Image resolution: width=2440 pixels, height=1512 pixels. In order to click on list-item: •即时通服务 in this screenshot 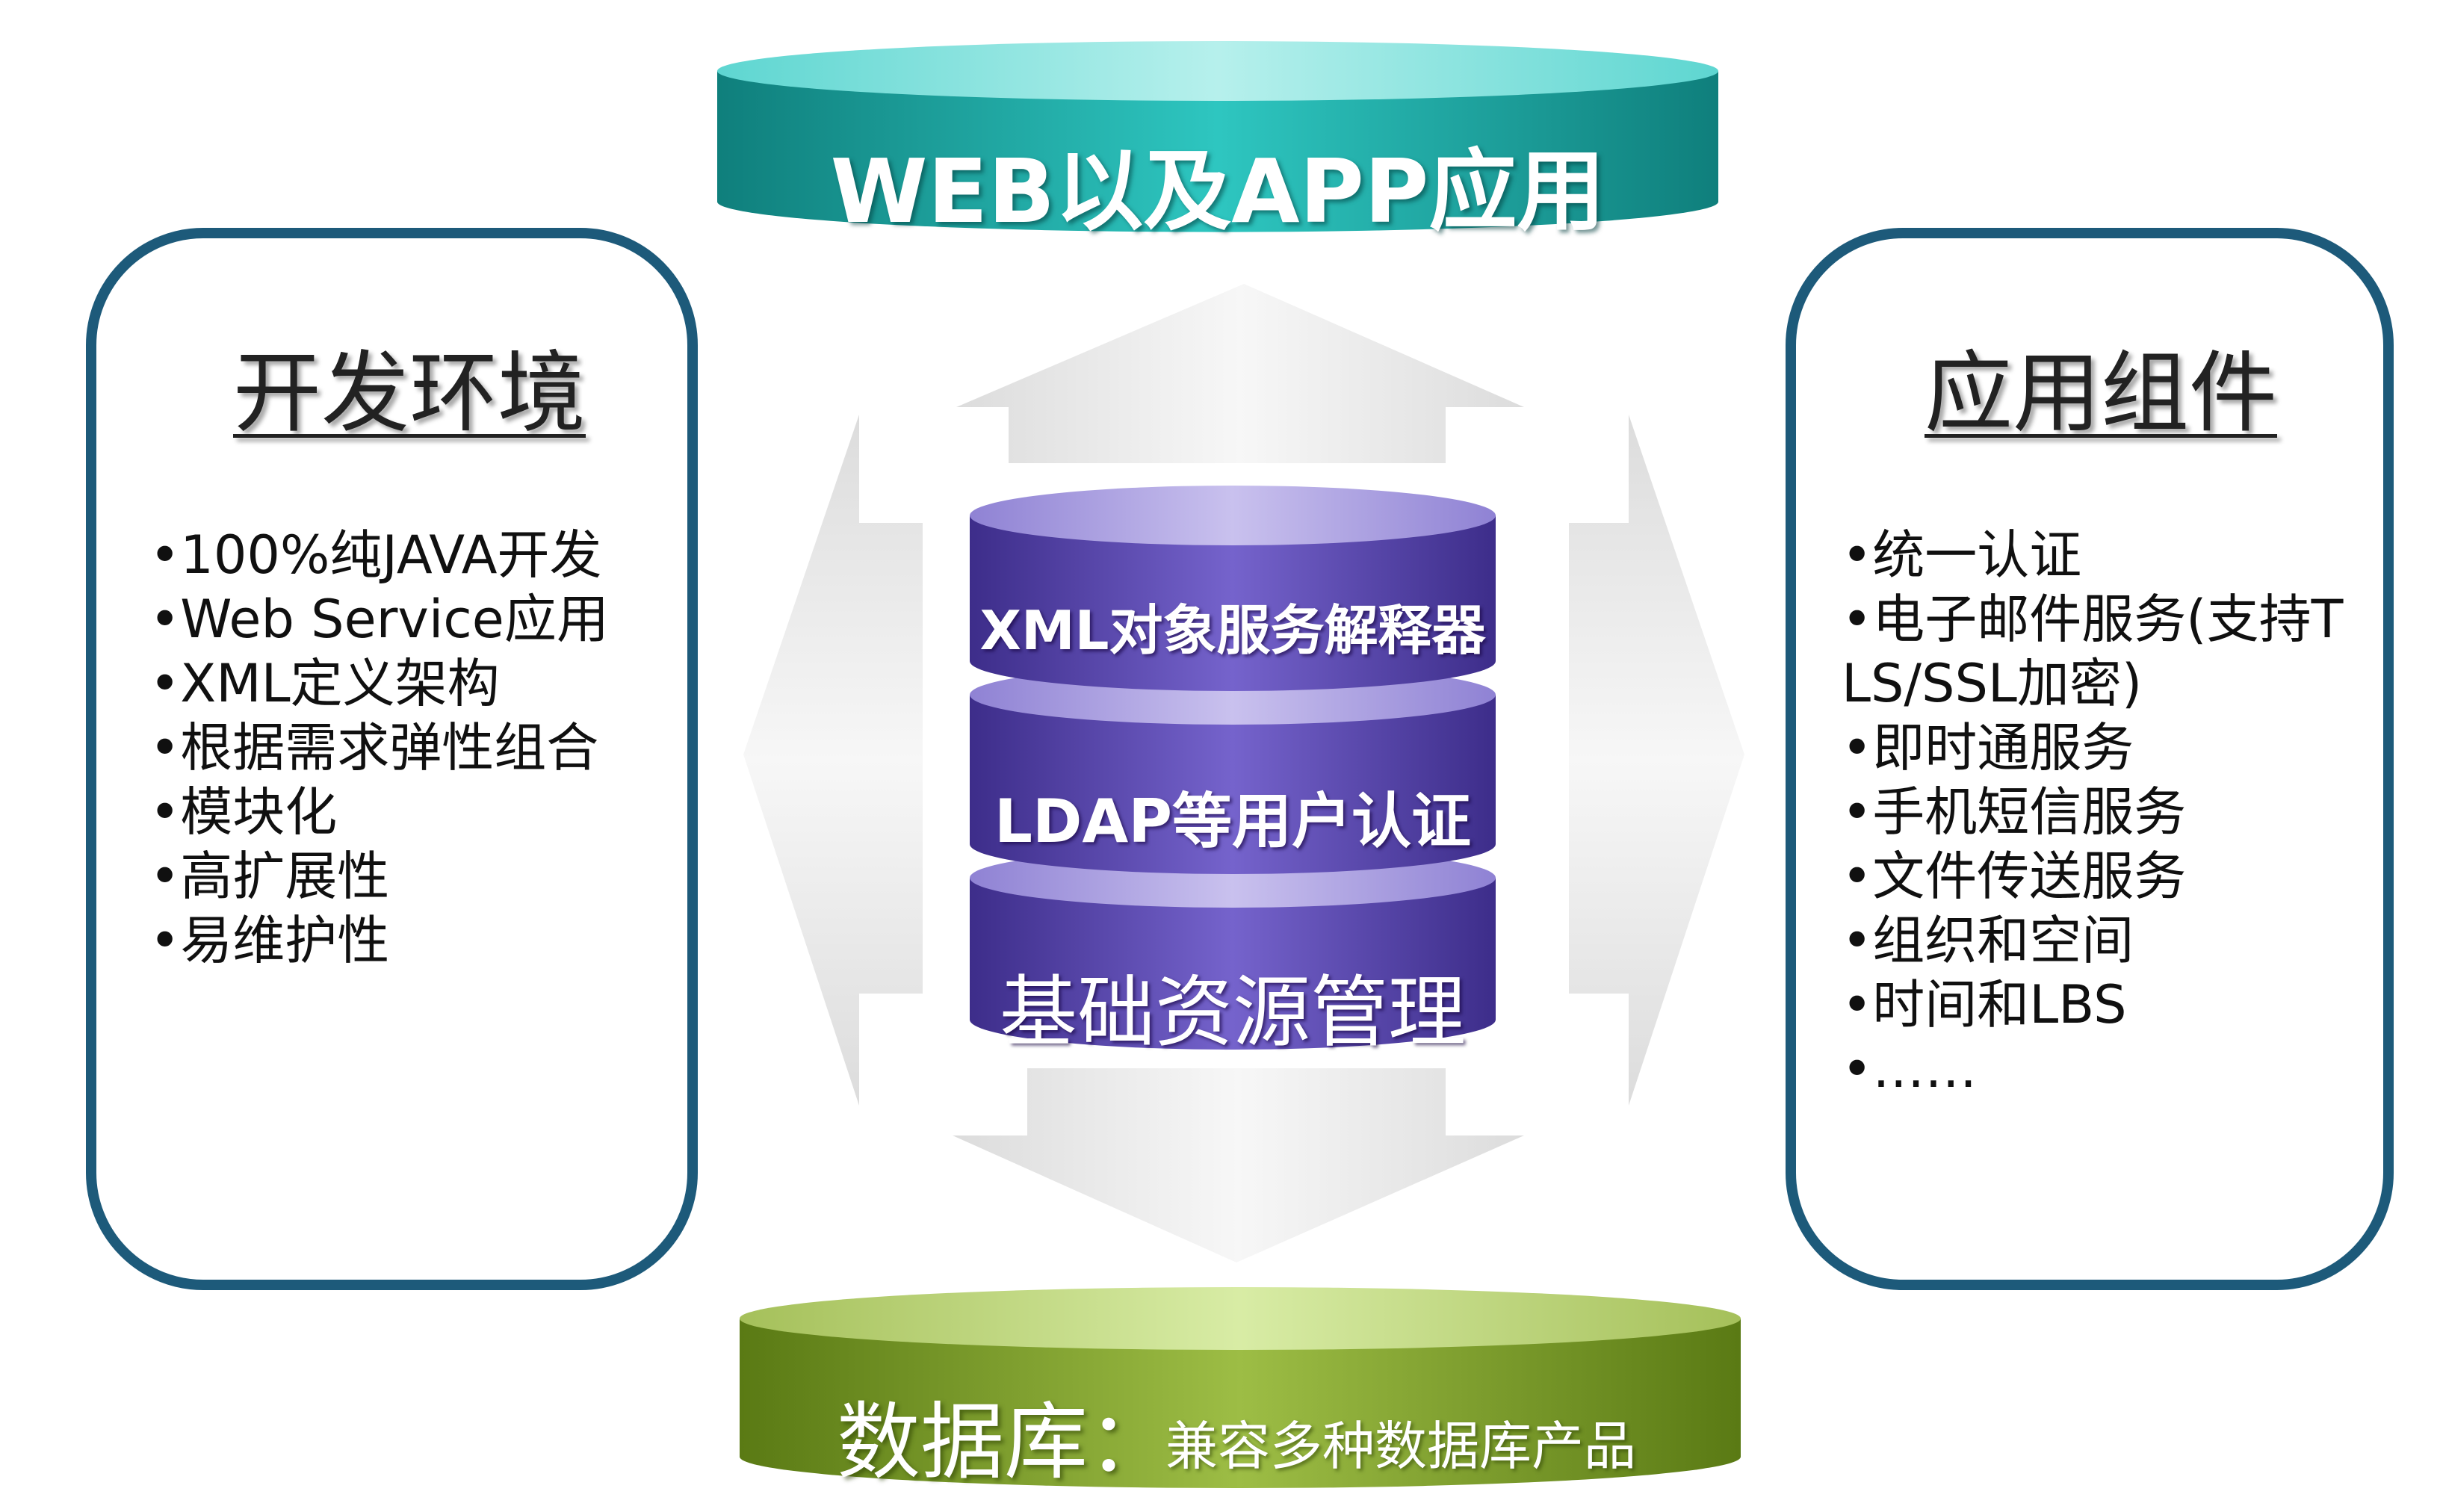, I will do `click(1988, 747)`.